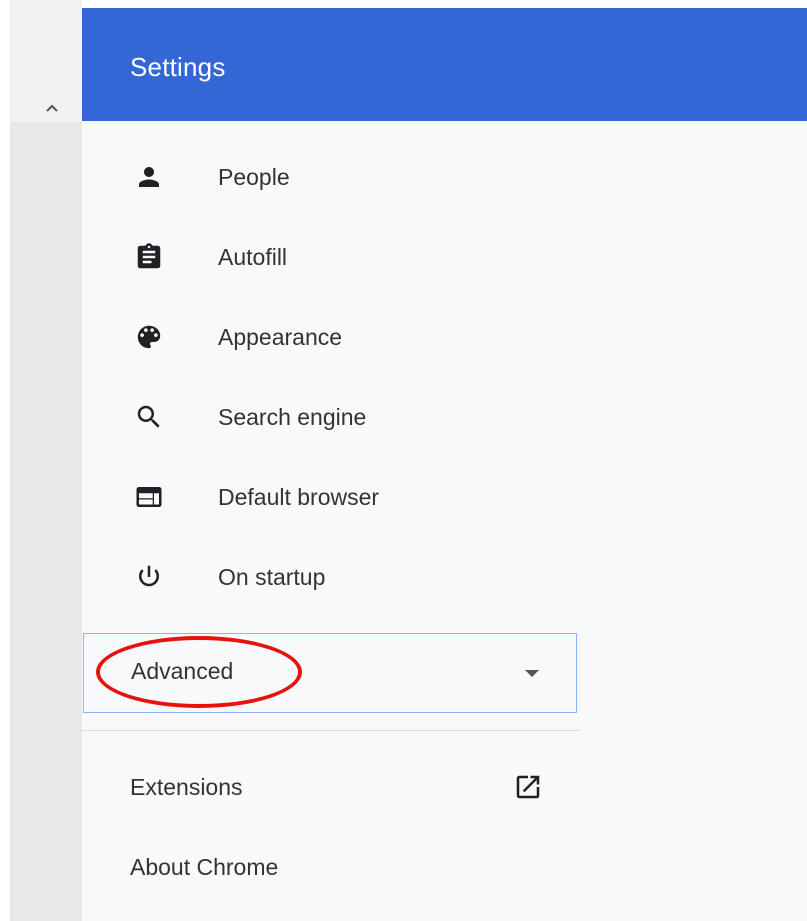 This screenshot has height=921, width=807. What do you see at coordinates (272, 576) in the screenshot?
I see `nav-label: On startup` at bounding box center [272, 576].